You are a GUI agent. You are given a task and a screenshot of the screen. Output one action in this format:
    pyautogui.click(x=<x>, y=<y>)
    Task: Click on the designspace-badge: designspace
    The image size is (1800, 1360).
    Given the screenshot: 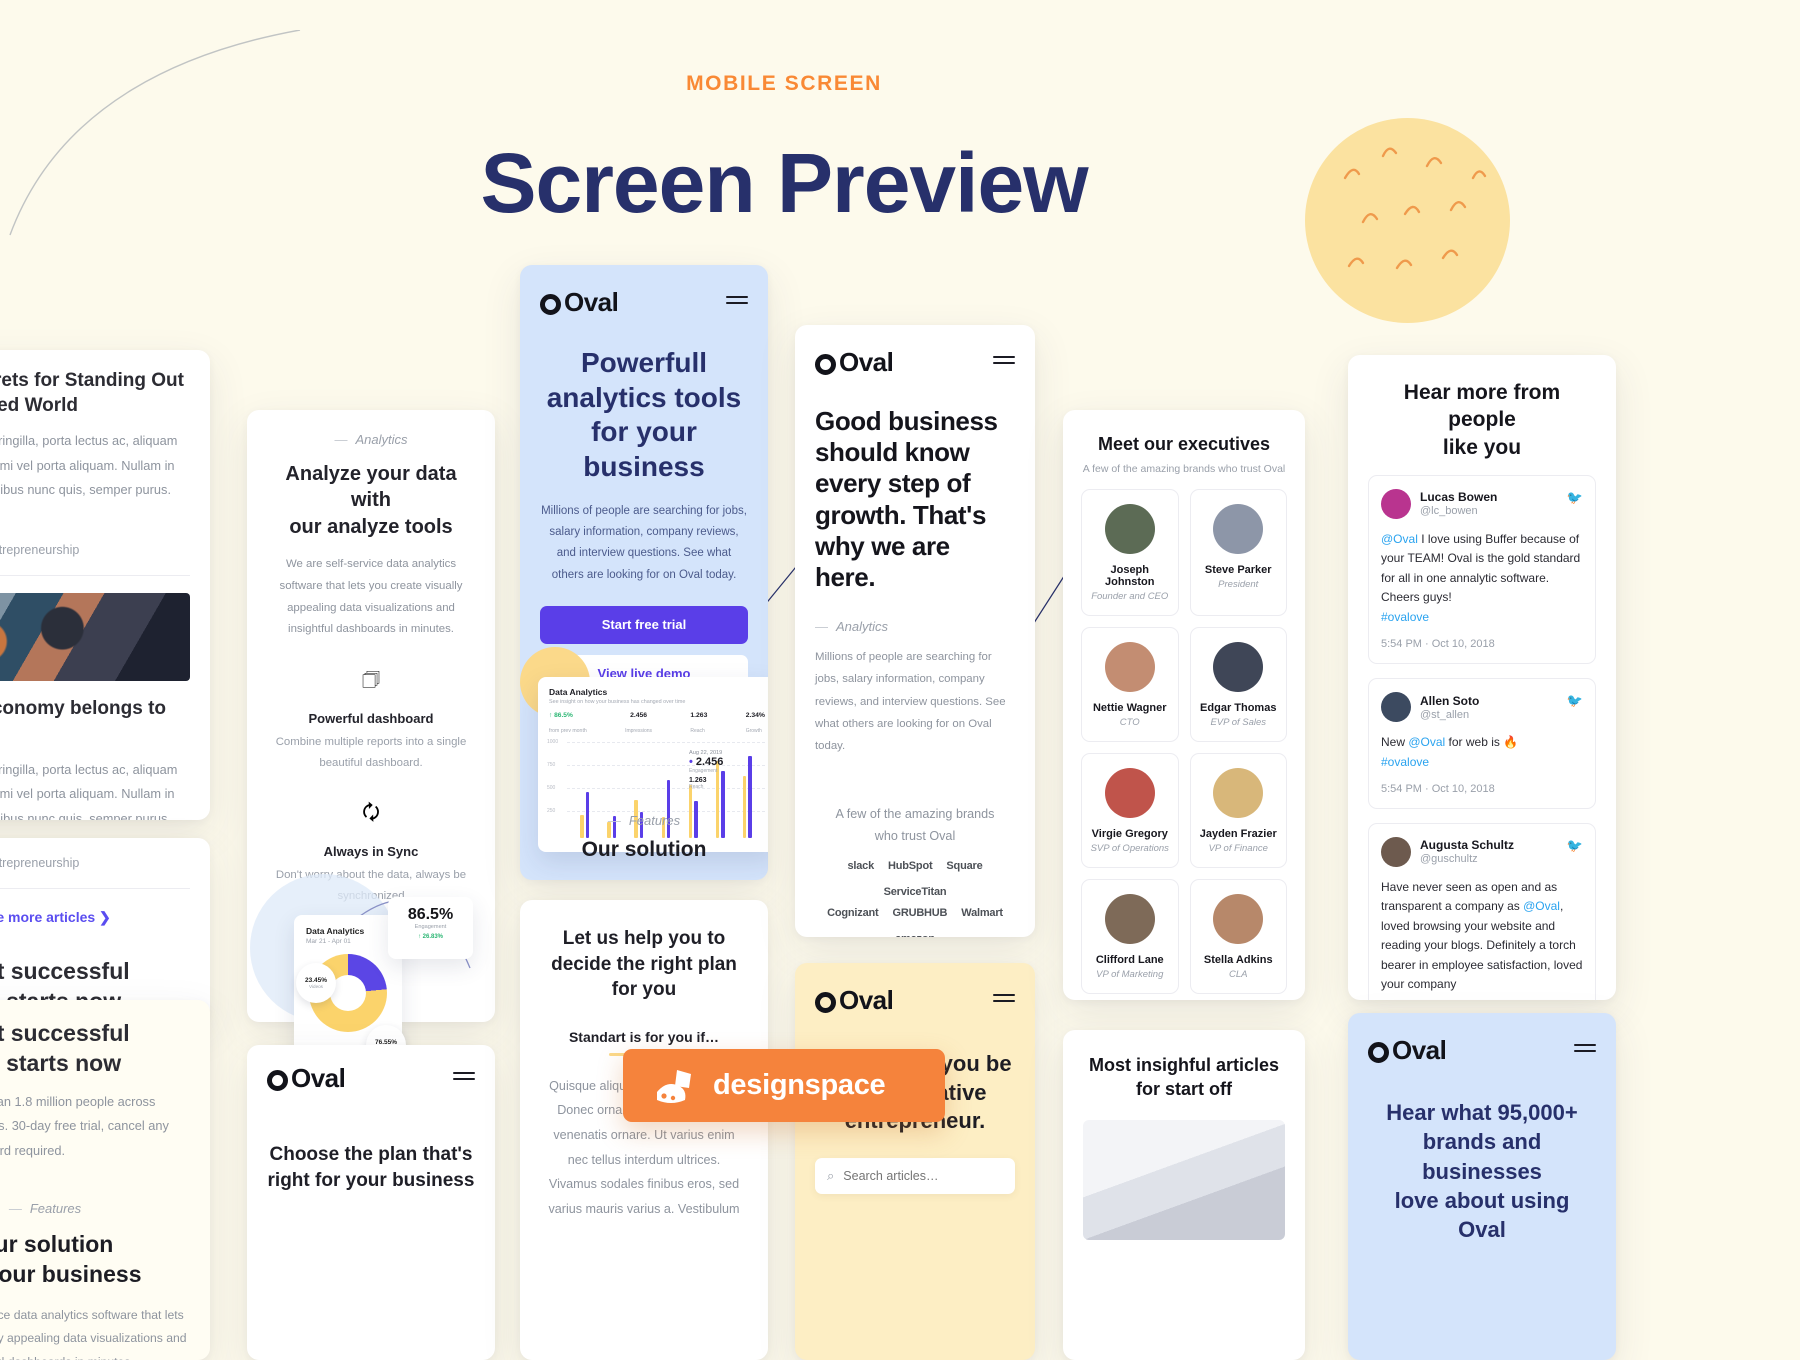 What is the action you would take?
    pyautogui.click(x=784, y=1085)
    